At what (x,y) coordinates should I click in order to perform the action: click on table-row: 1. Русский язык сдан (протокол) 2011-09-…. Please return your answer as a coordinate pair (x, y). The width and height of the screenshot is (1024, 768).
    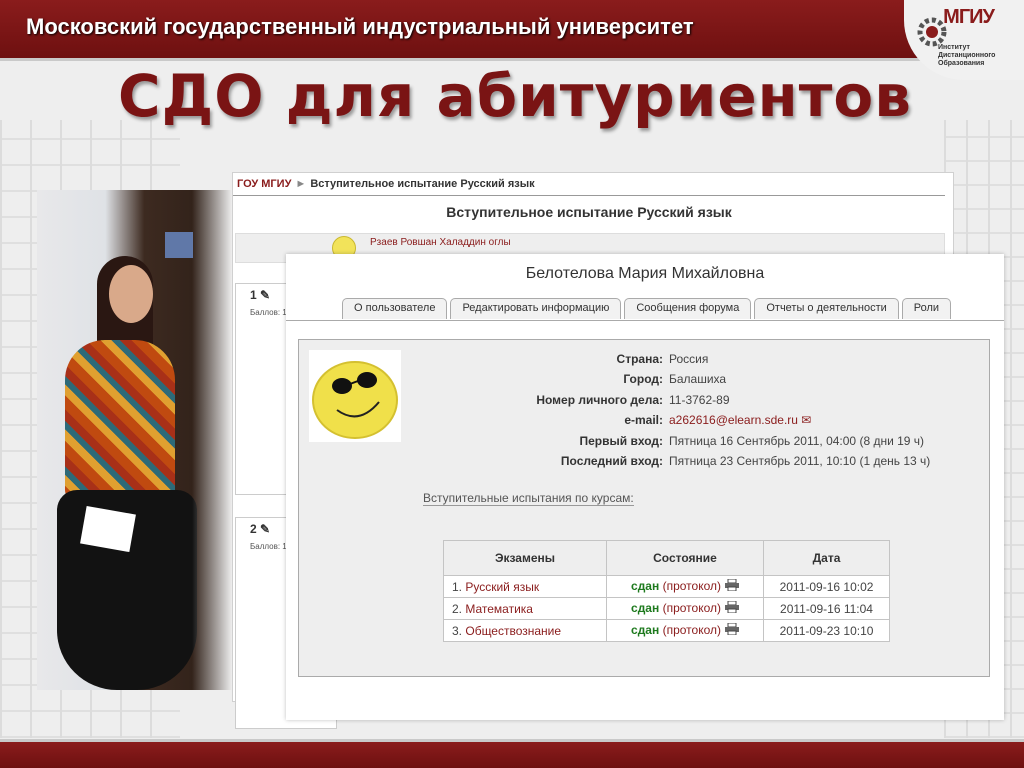
    Looking at the image, I should click on (666, 586).